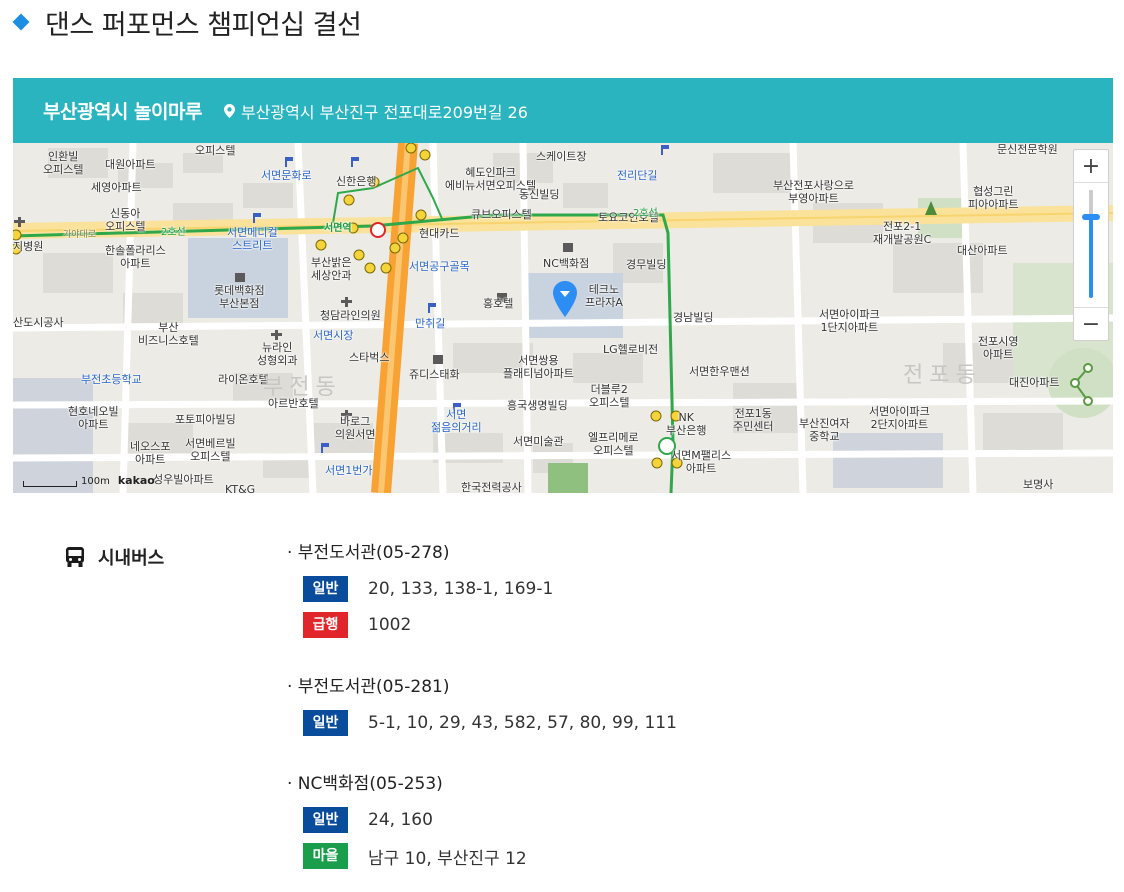 The image size is (1124, 892). What do you see at coordinates (252, 239) in the screenshot?
I see `map-label: 서면메디컬 스트리트` at bounding box center [252, 239].